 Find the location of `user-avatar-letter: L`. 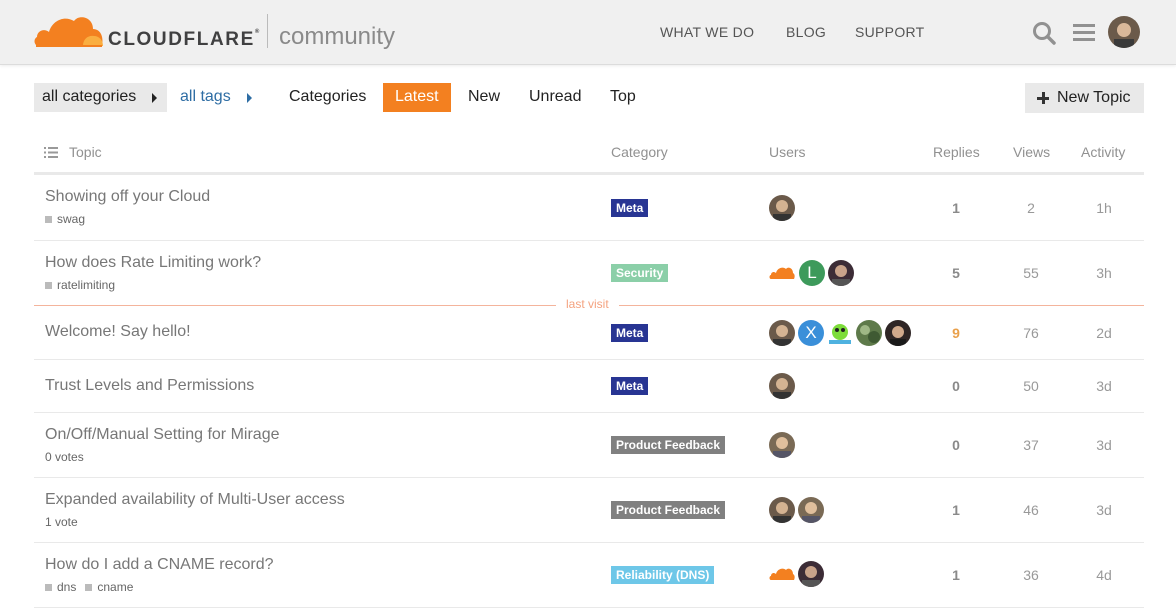

user-avatar-letter: L is located at coordinates (812, 273).